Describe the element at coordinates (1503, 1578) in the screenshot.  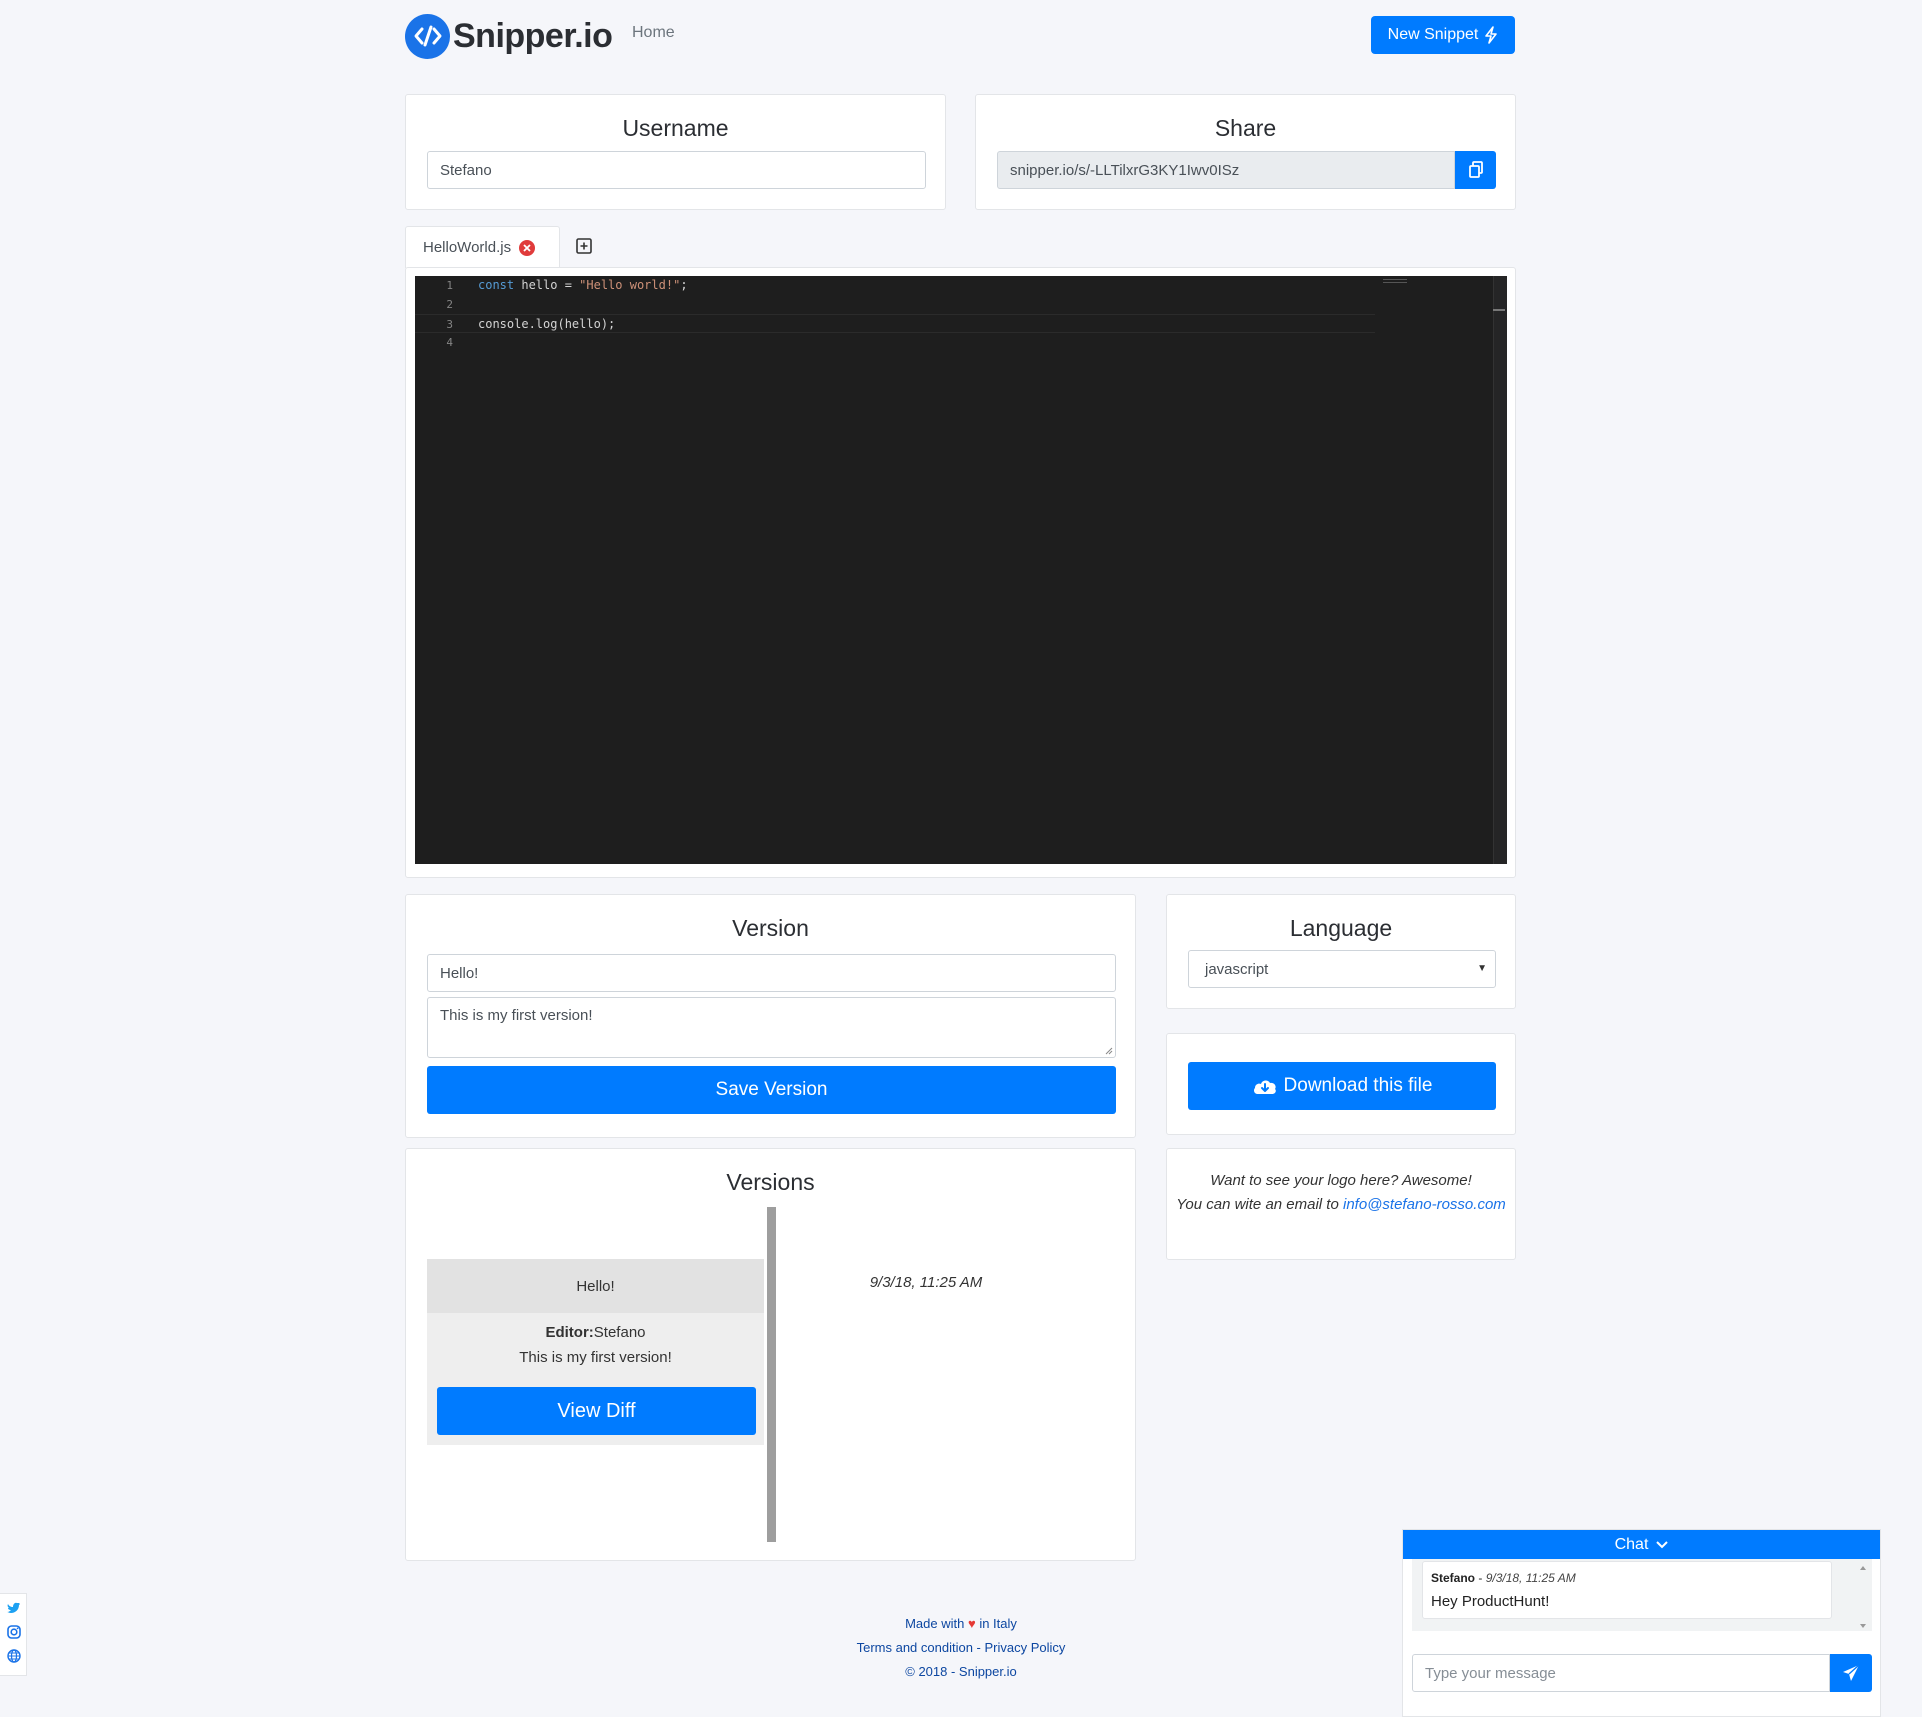
I see `chat-message-meta: Stefano - 9/3/18, 11:25 AM` at that location.